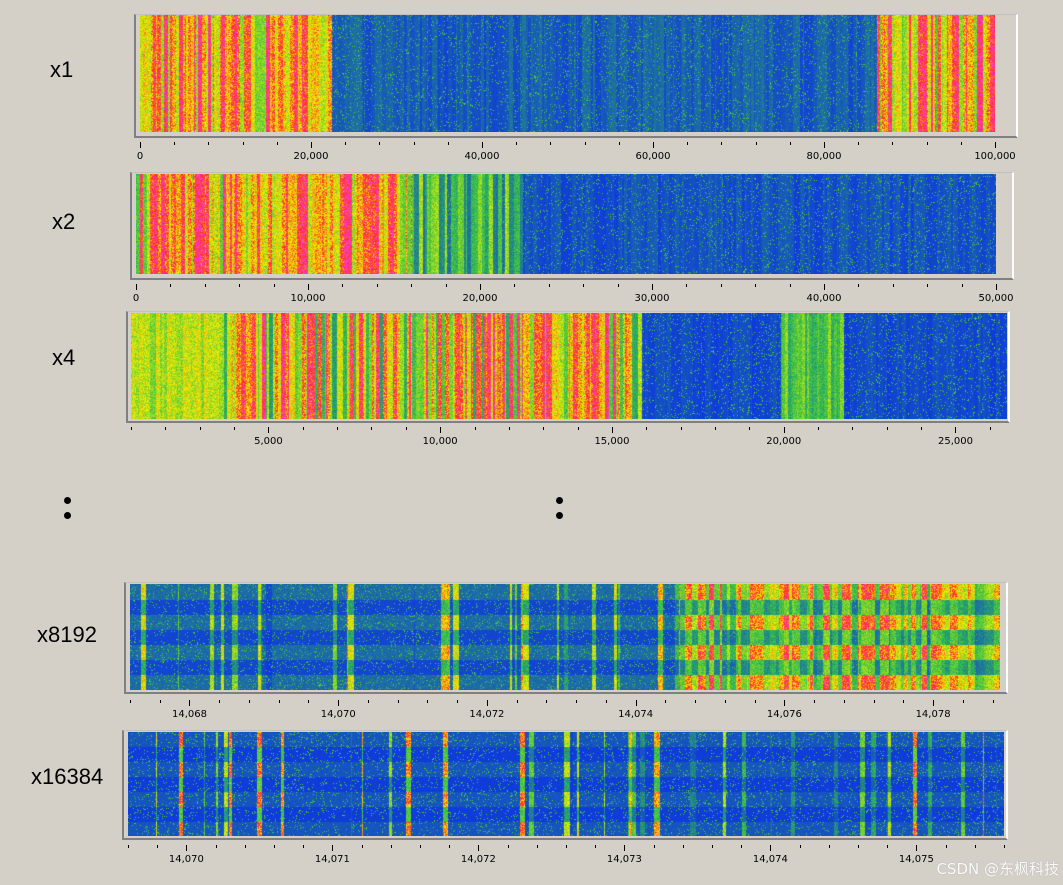 The image size is (1063, 885). Describe the element at coordinates (268, 441) in the screenshot. I see `tick-label: 5,000` at that location.